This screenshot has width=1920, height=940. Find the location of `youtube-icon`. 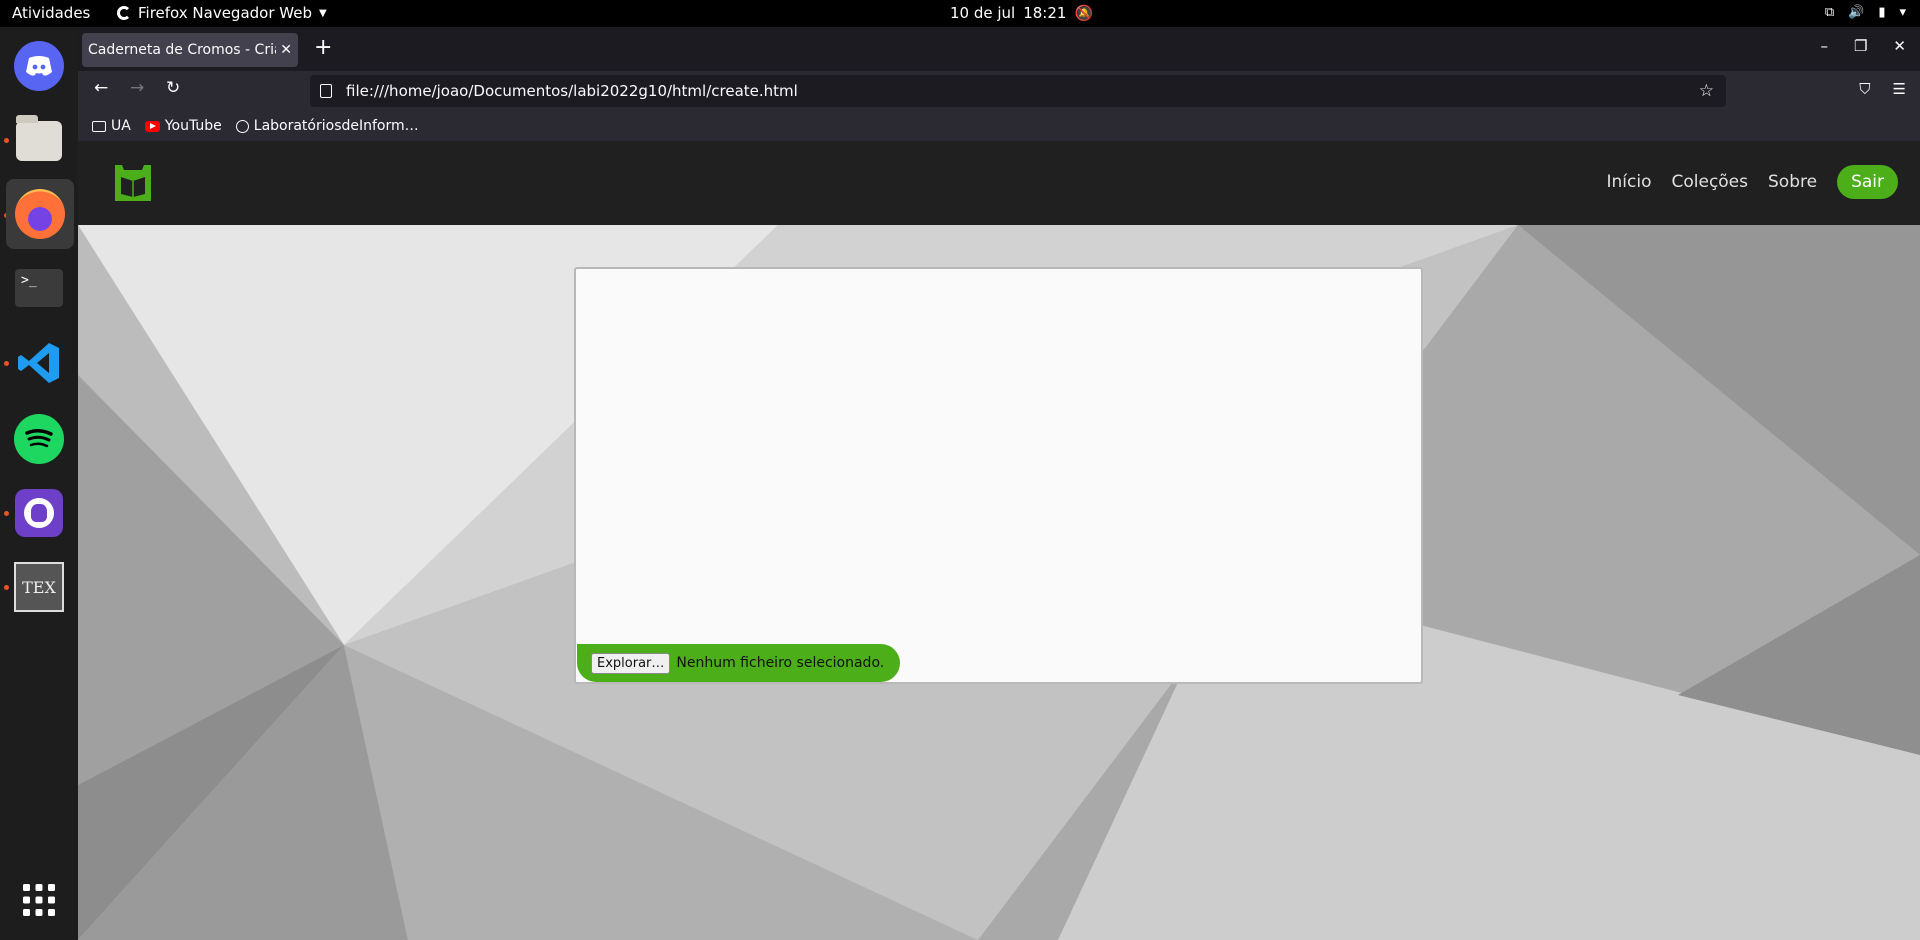

youtube-icon is located at coordinates (152, 126).